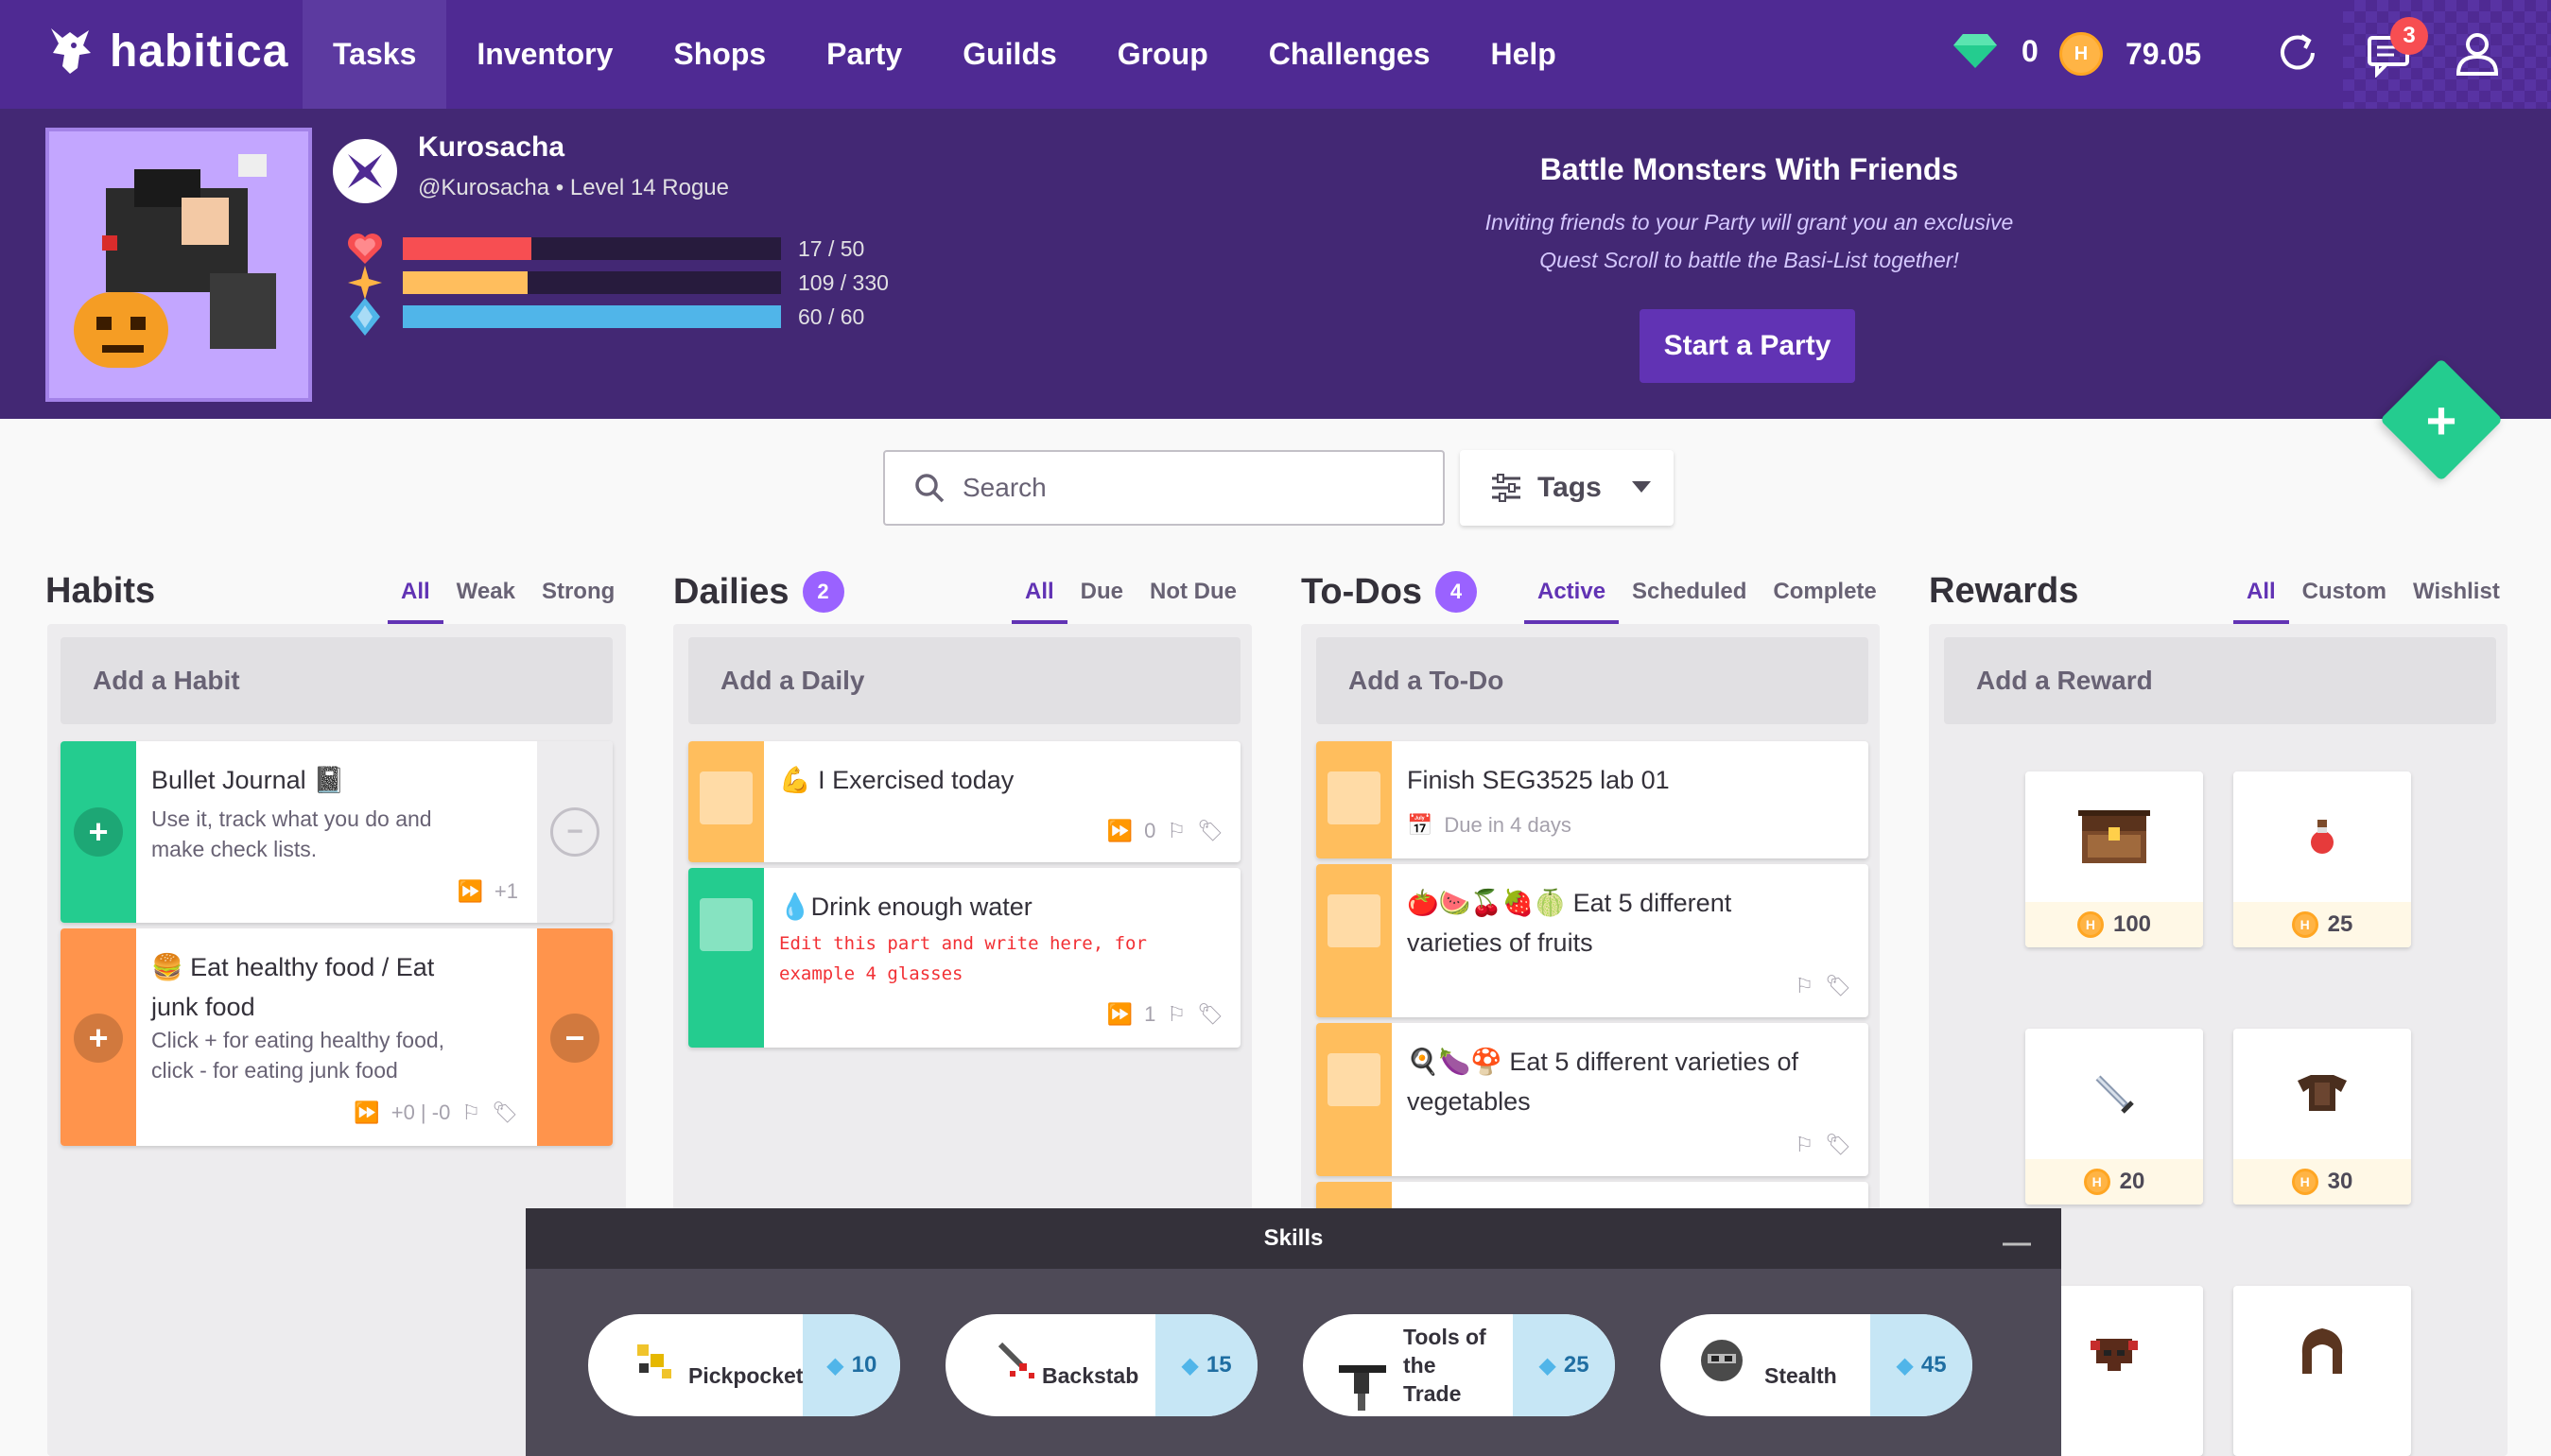 This screenshot has height=1456, width=2551. I want to click on todo-card: Finish SEG3525 lab 01 📅 Due in 4 days, so click(1592, 799).